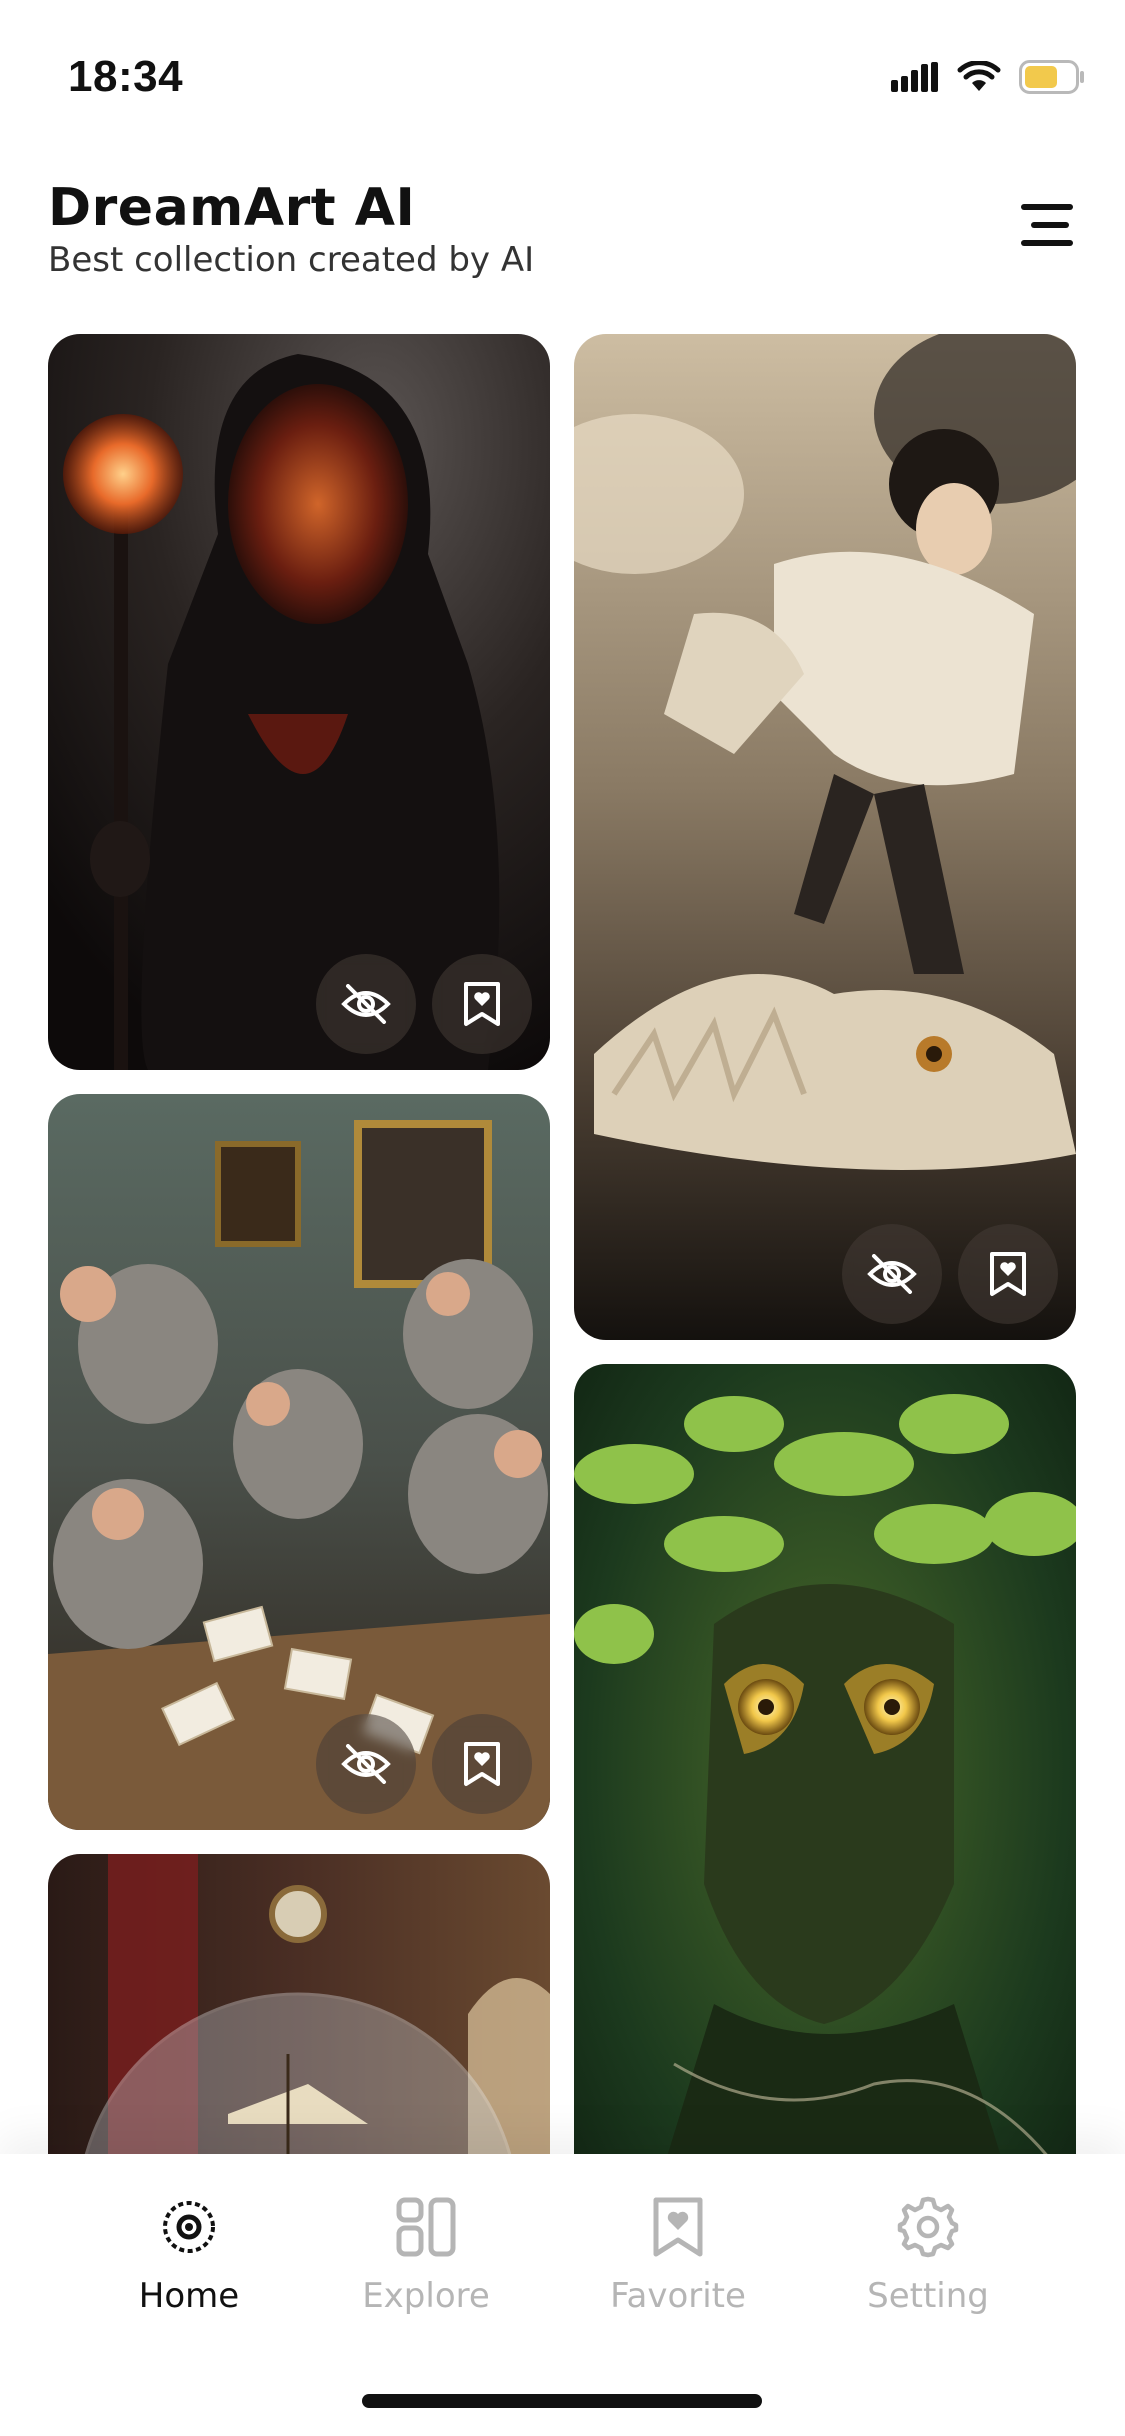  Describe the element at coordinates (678, 2296) in the screenshot. I see `nav-label-favorite: Favorite` at that location.